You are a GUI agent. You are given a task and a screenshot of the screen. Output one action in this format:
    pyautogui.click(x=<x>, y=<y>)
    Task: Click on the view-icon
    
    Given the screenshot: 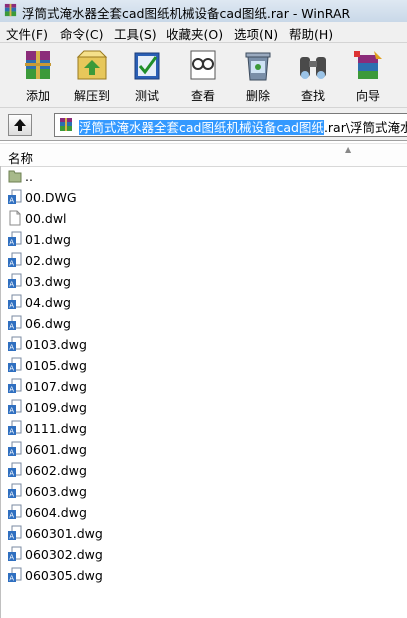 What is the action you would take?
    pyautogui.click(x=203, y=65)
    